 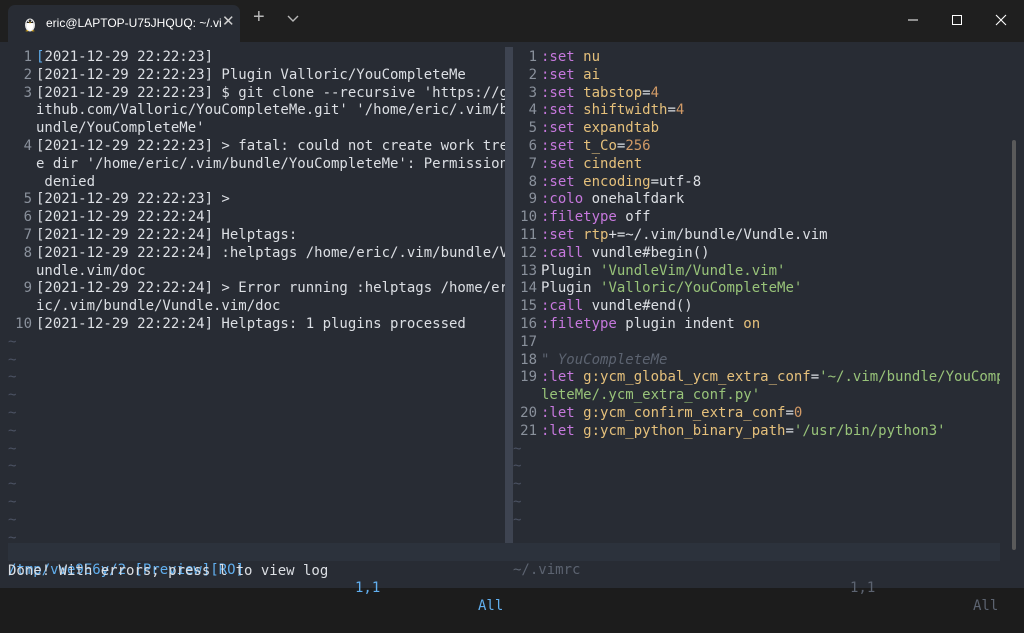 What do you see at coordinates (869, 430) in the screenshot?
I see `code-token: '/usr/bin/python3'` at bounding box center [869, 430].